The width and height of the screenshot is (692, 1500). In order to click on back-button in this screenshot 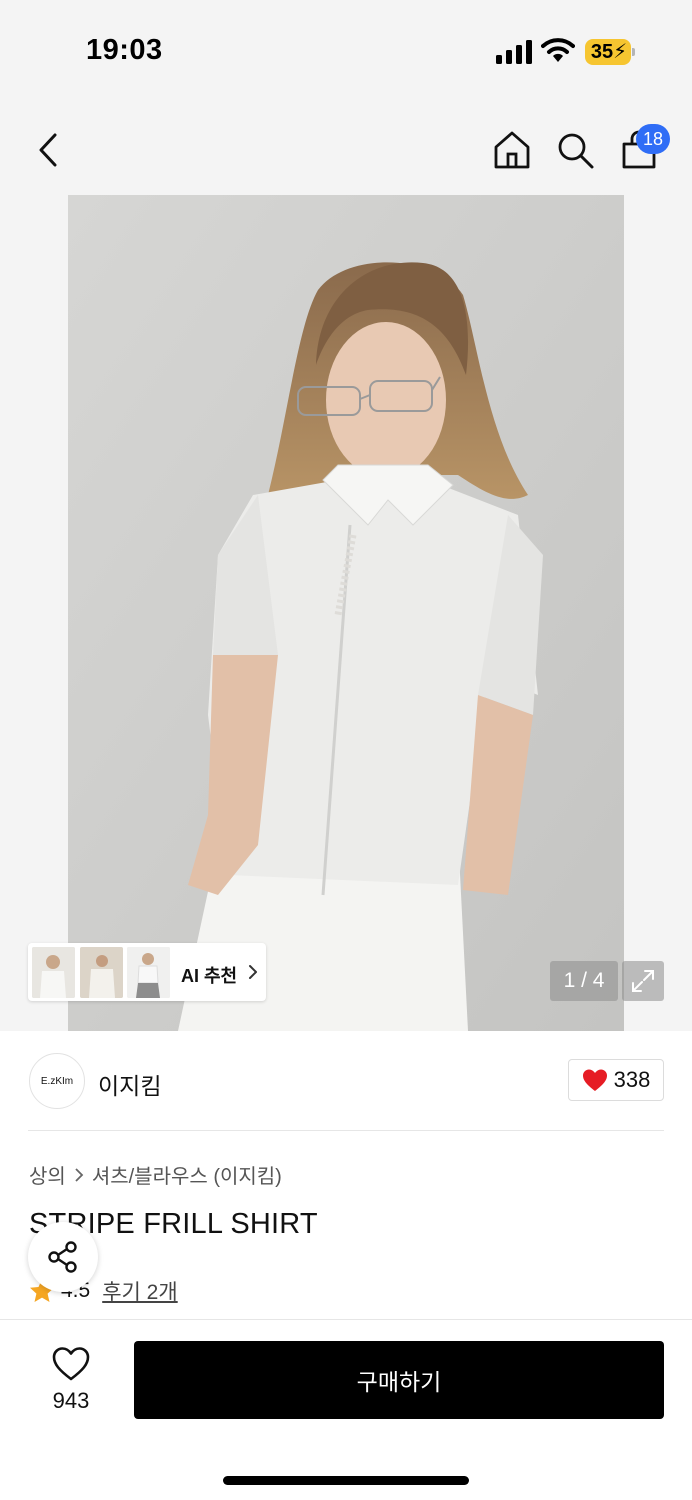, I will do `click(48, 150)`.